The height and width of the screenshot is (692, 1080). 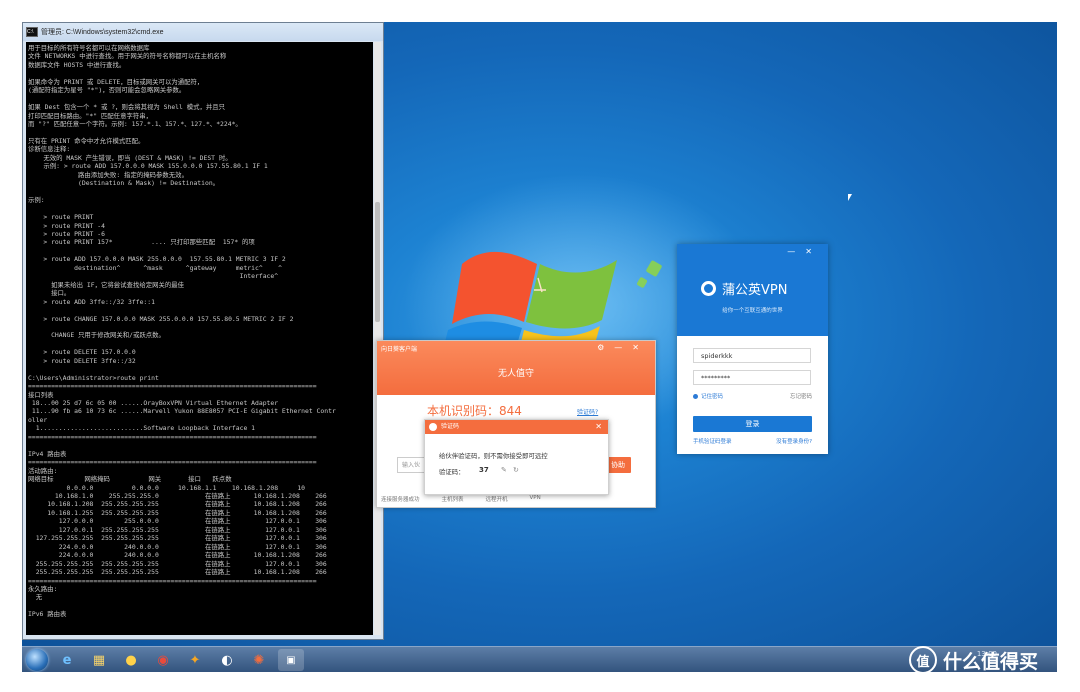 I want to click on console-line: 示例:, so click(x=36, y=200).